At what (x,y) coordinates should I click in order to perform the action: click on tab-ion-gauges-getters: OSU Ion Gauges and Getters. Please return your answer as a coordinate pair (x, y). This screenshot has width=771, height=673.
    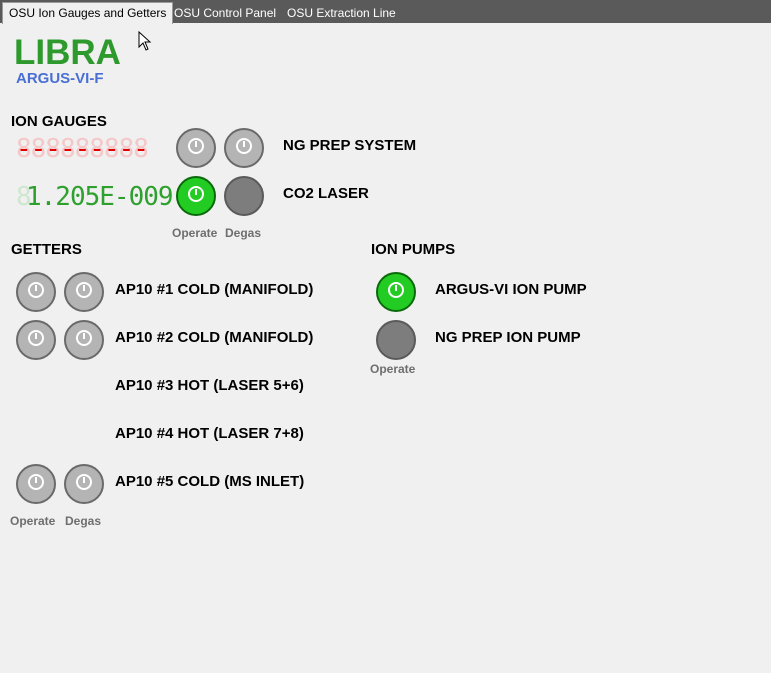
    Looking at the image, I should click on (88, 13).